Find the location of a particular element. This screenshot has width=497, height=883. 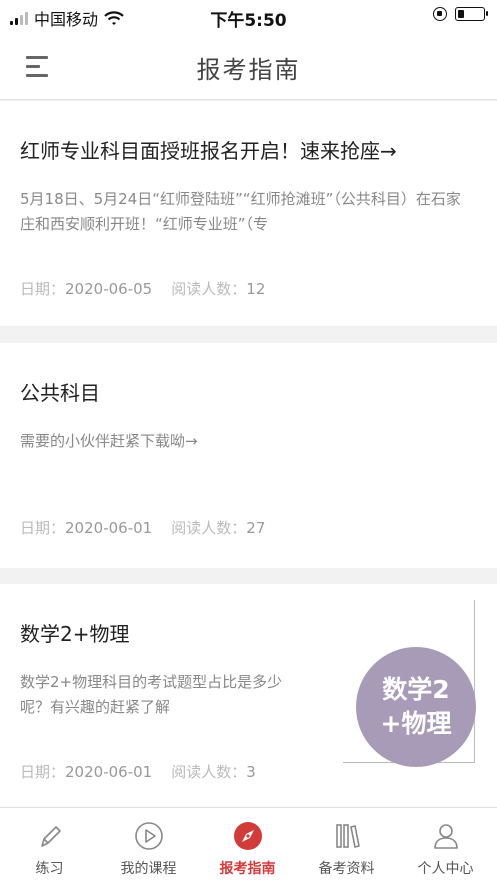

status-time: 下午5:50 is located at coordinates (248, 21).